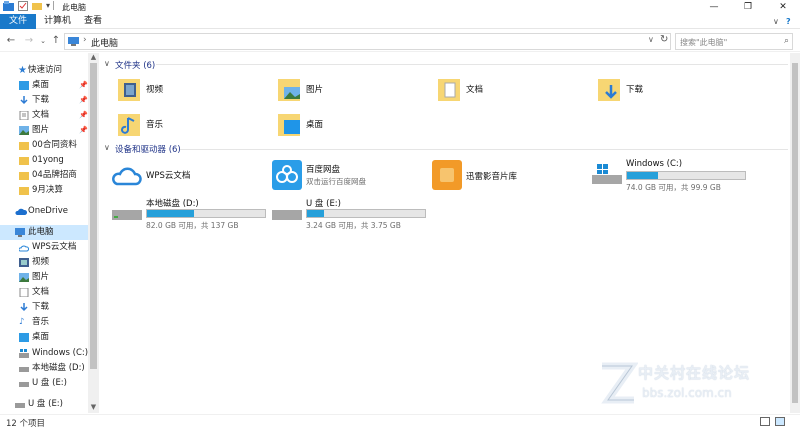  I want to click on tab-view: 查看, so click(93, 21).